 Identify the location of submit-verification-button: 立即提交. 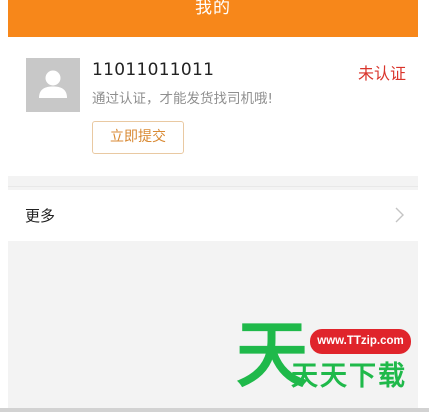
(138, 137).